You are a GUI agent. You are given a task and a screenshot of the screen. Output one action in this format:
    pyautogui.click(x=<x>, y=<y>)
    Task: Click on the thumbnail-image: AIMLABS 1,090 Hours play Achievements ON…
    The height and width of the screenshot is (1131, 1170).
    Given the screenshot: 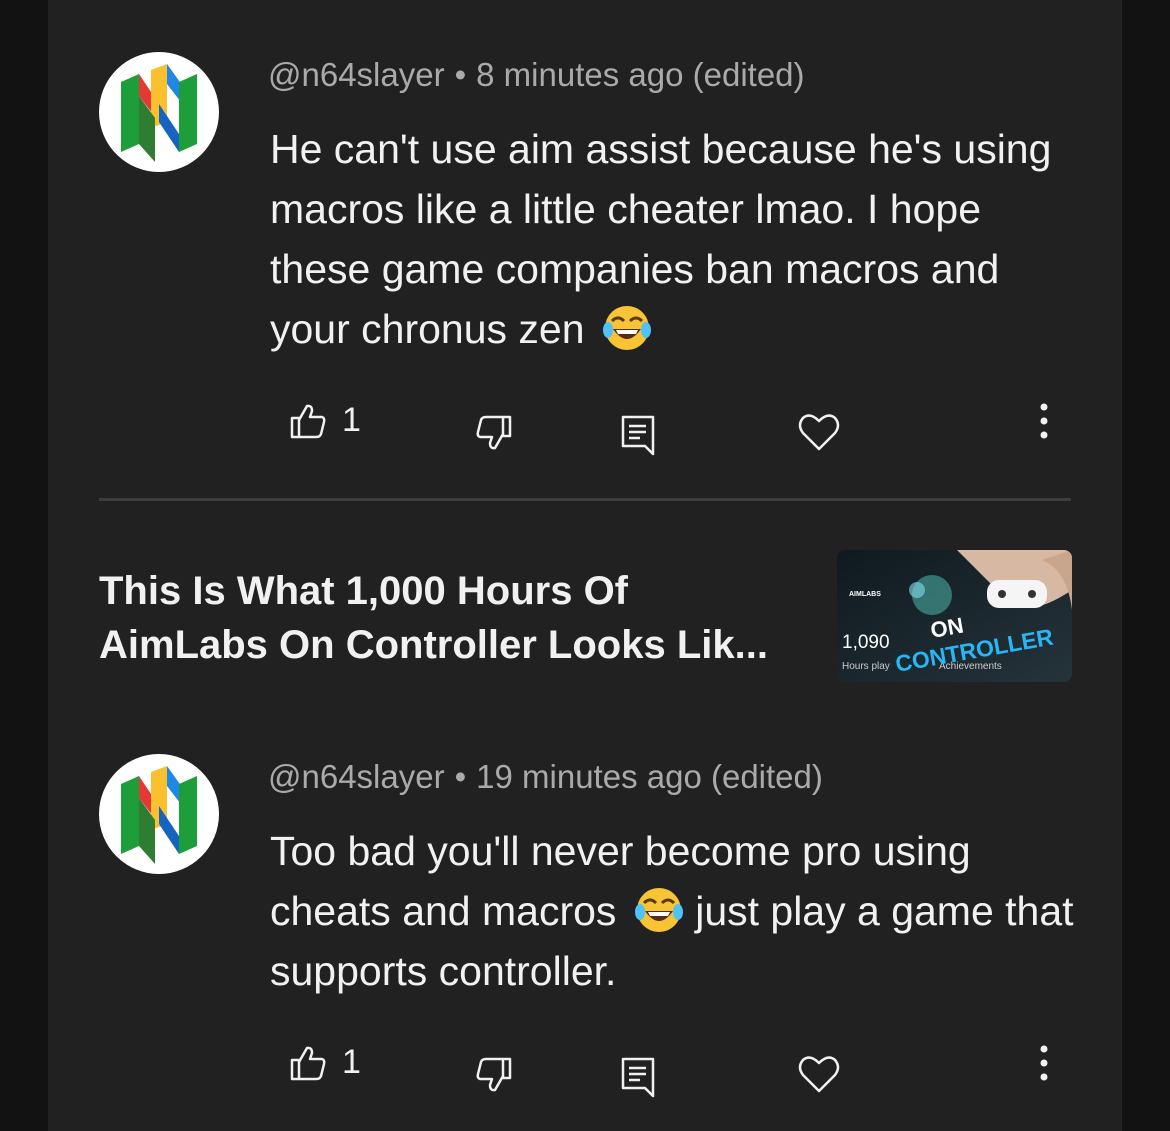 What is the action you would take?
    pyautogui.click(x=954, y=616)
    